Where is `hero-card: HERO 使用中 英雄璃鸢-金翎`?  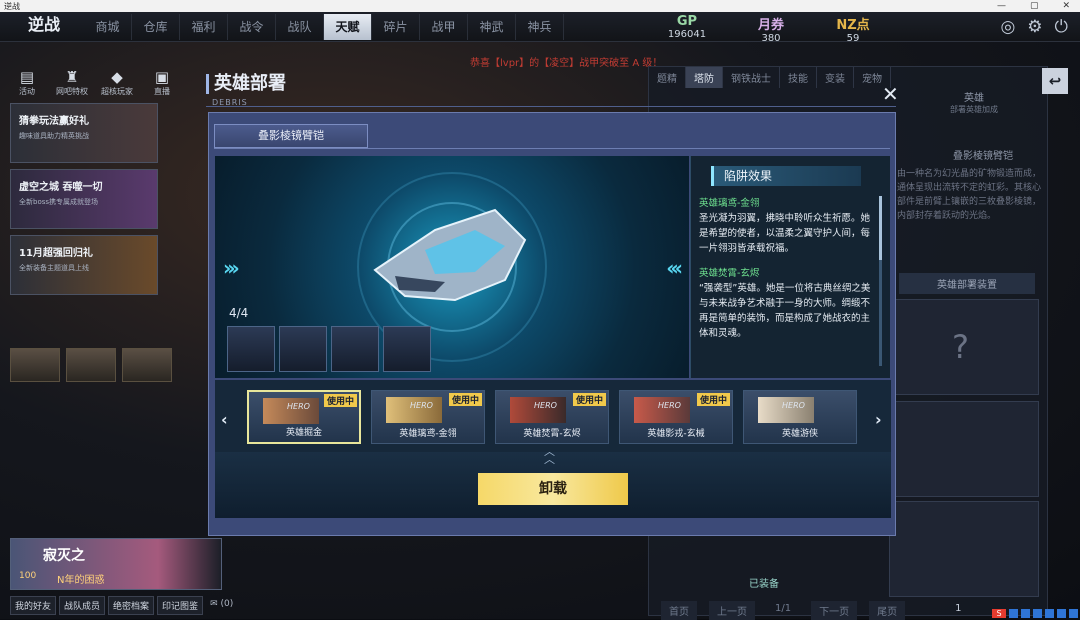
hero-card: HERO 使用中 英雄璃鸢-金翎 is located at coordinates (428, 417).